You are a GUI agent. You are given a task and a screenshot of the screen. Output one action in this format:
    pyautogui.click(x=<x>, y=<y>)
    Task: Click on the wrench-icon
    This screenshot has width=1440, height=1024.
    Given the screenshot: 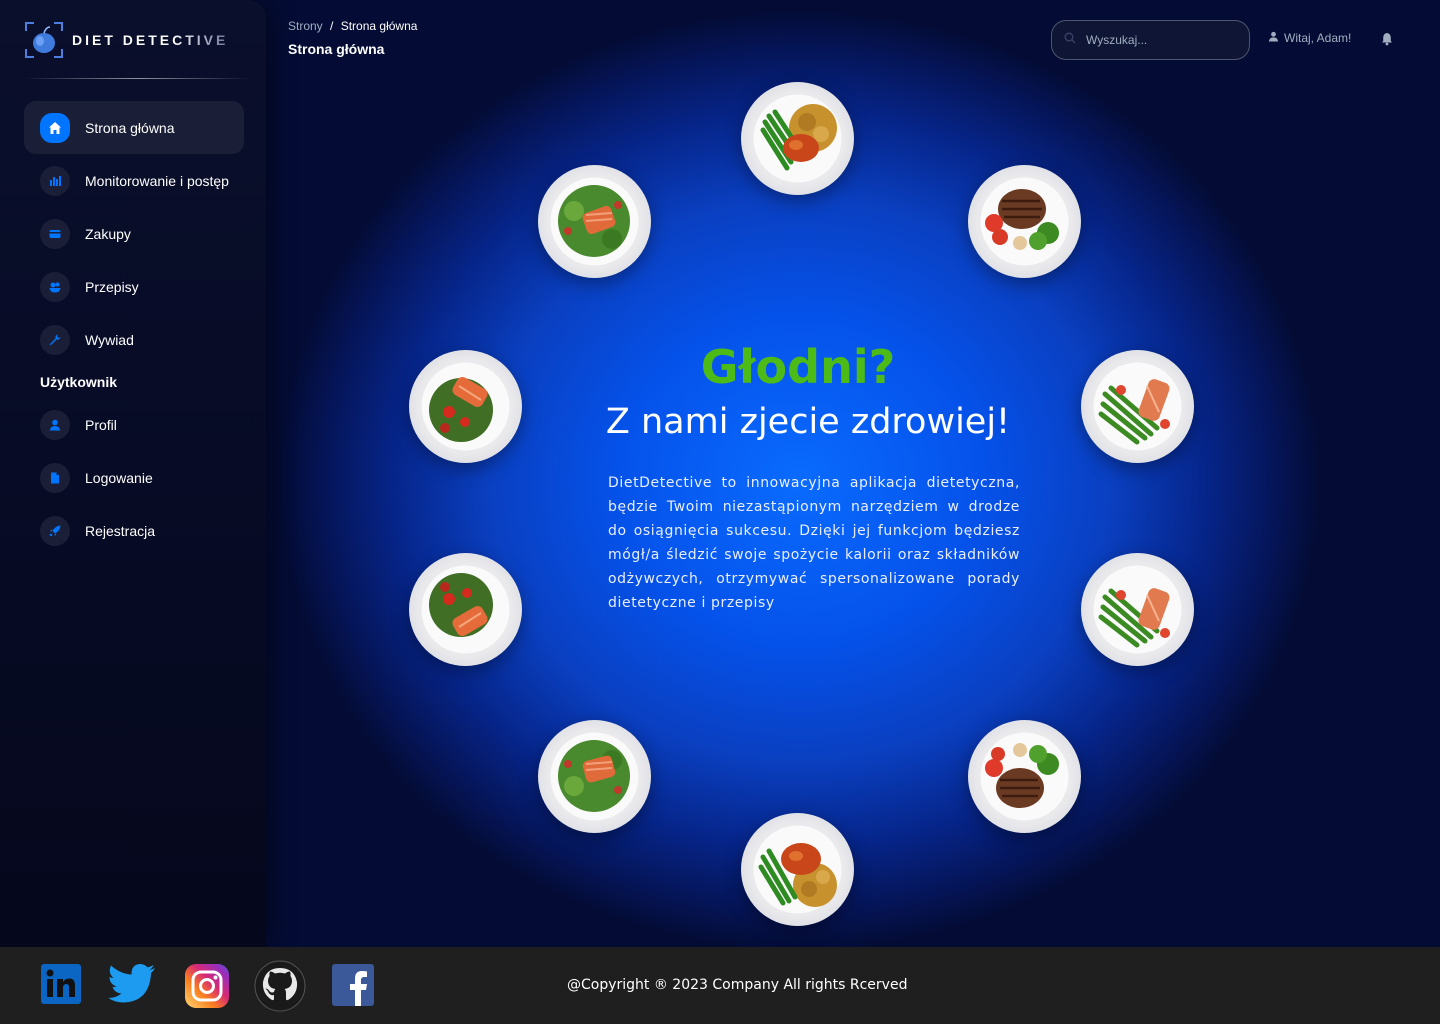 What is the action you would take?
    pyautogui.click(x=55, y=339)
    